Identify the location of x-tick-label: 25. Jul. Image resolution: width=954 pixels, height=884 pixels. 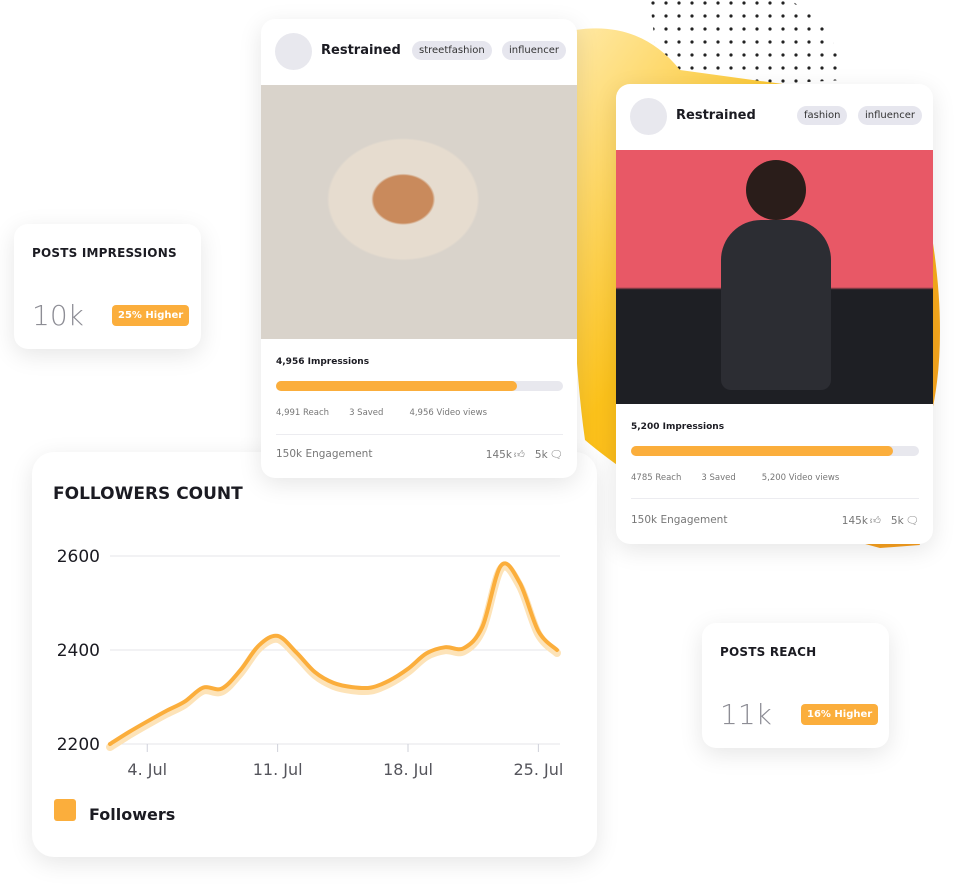
(538, 769).